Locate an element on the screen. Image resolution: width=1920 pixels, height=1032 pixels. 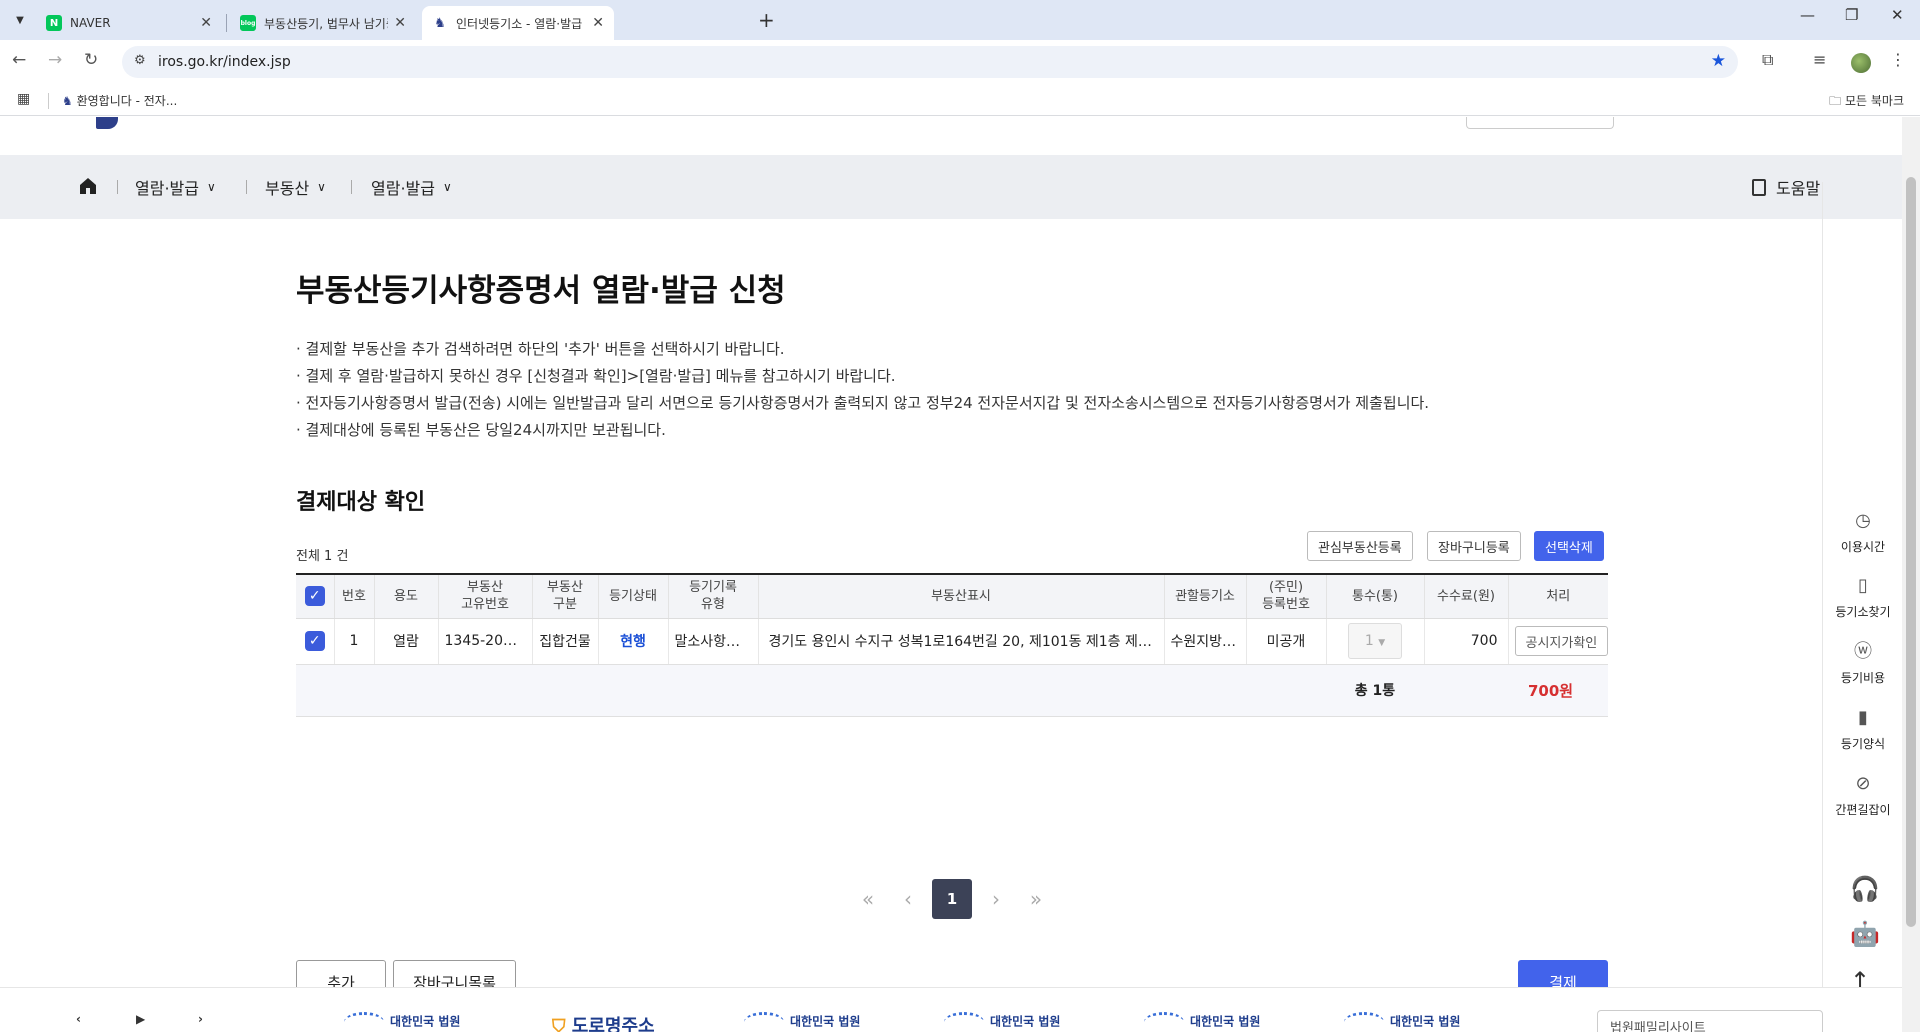
page-number-current: 1 is located at coordinates (952, 899).